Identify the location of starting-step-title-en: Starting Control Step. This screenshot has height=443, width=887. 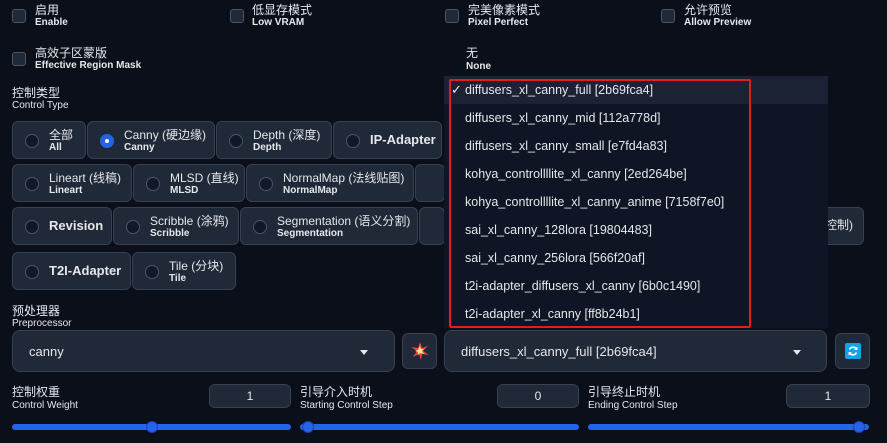
(346, 405).